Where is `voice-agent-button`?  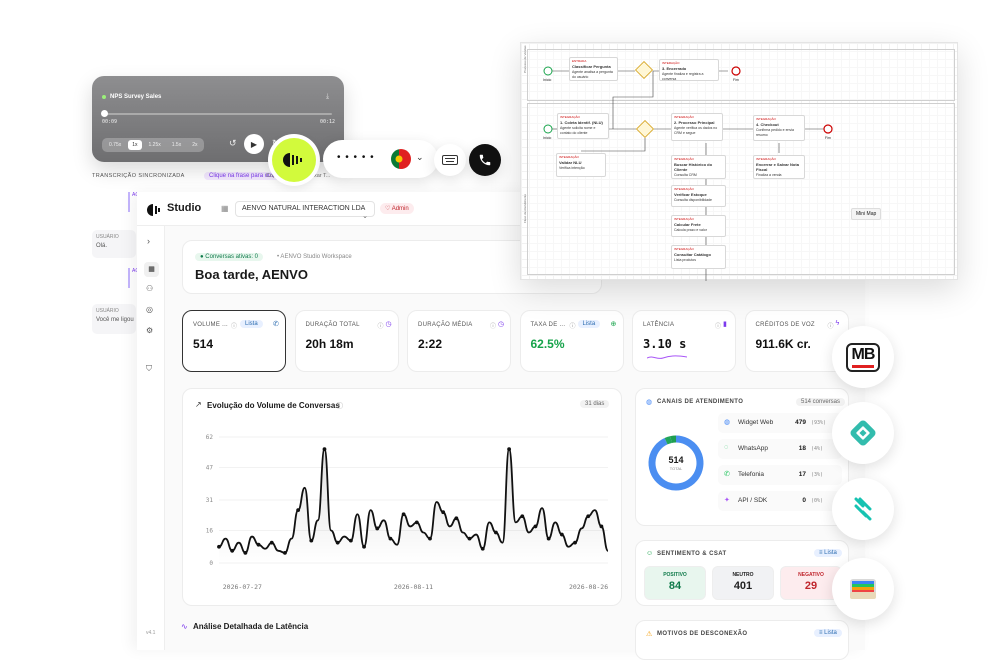 voice-agent-button is located at coordinates (294, 160).